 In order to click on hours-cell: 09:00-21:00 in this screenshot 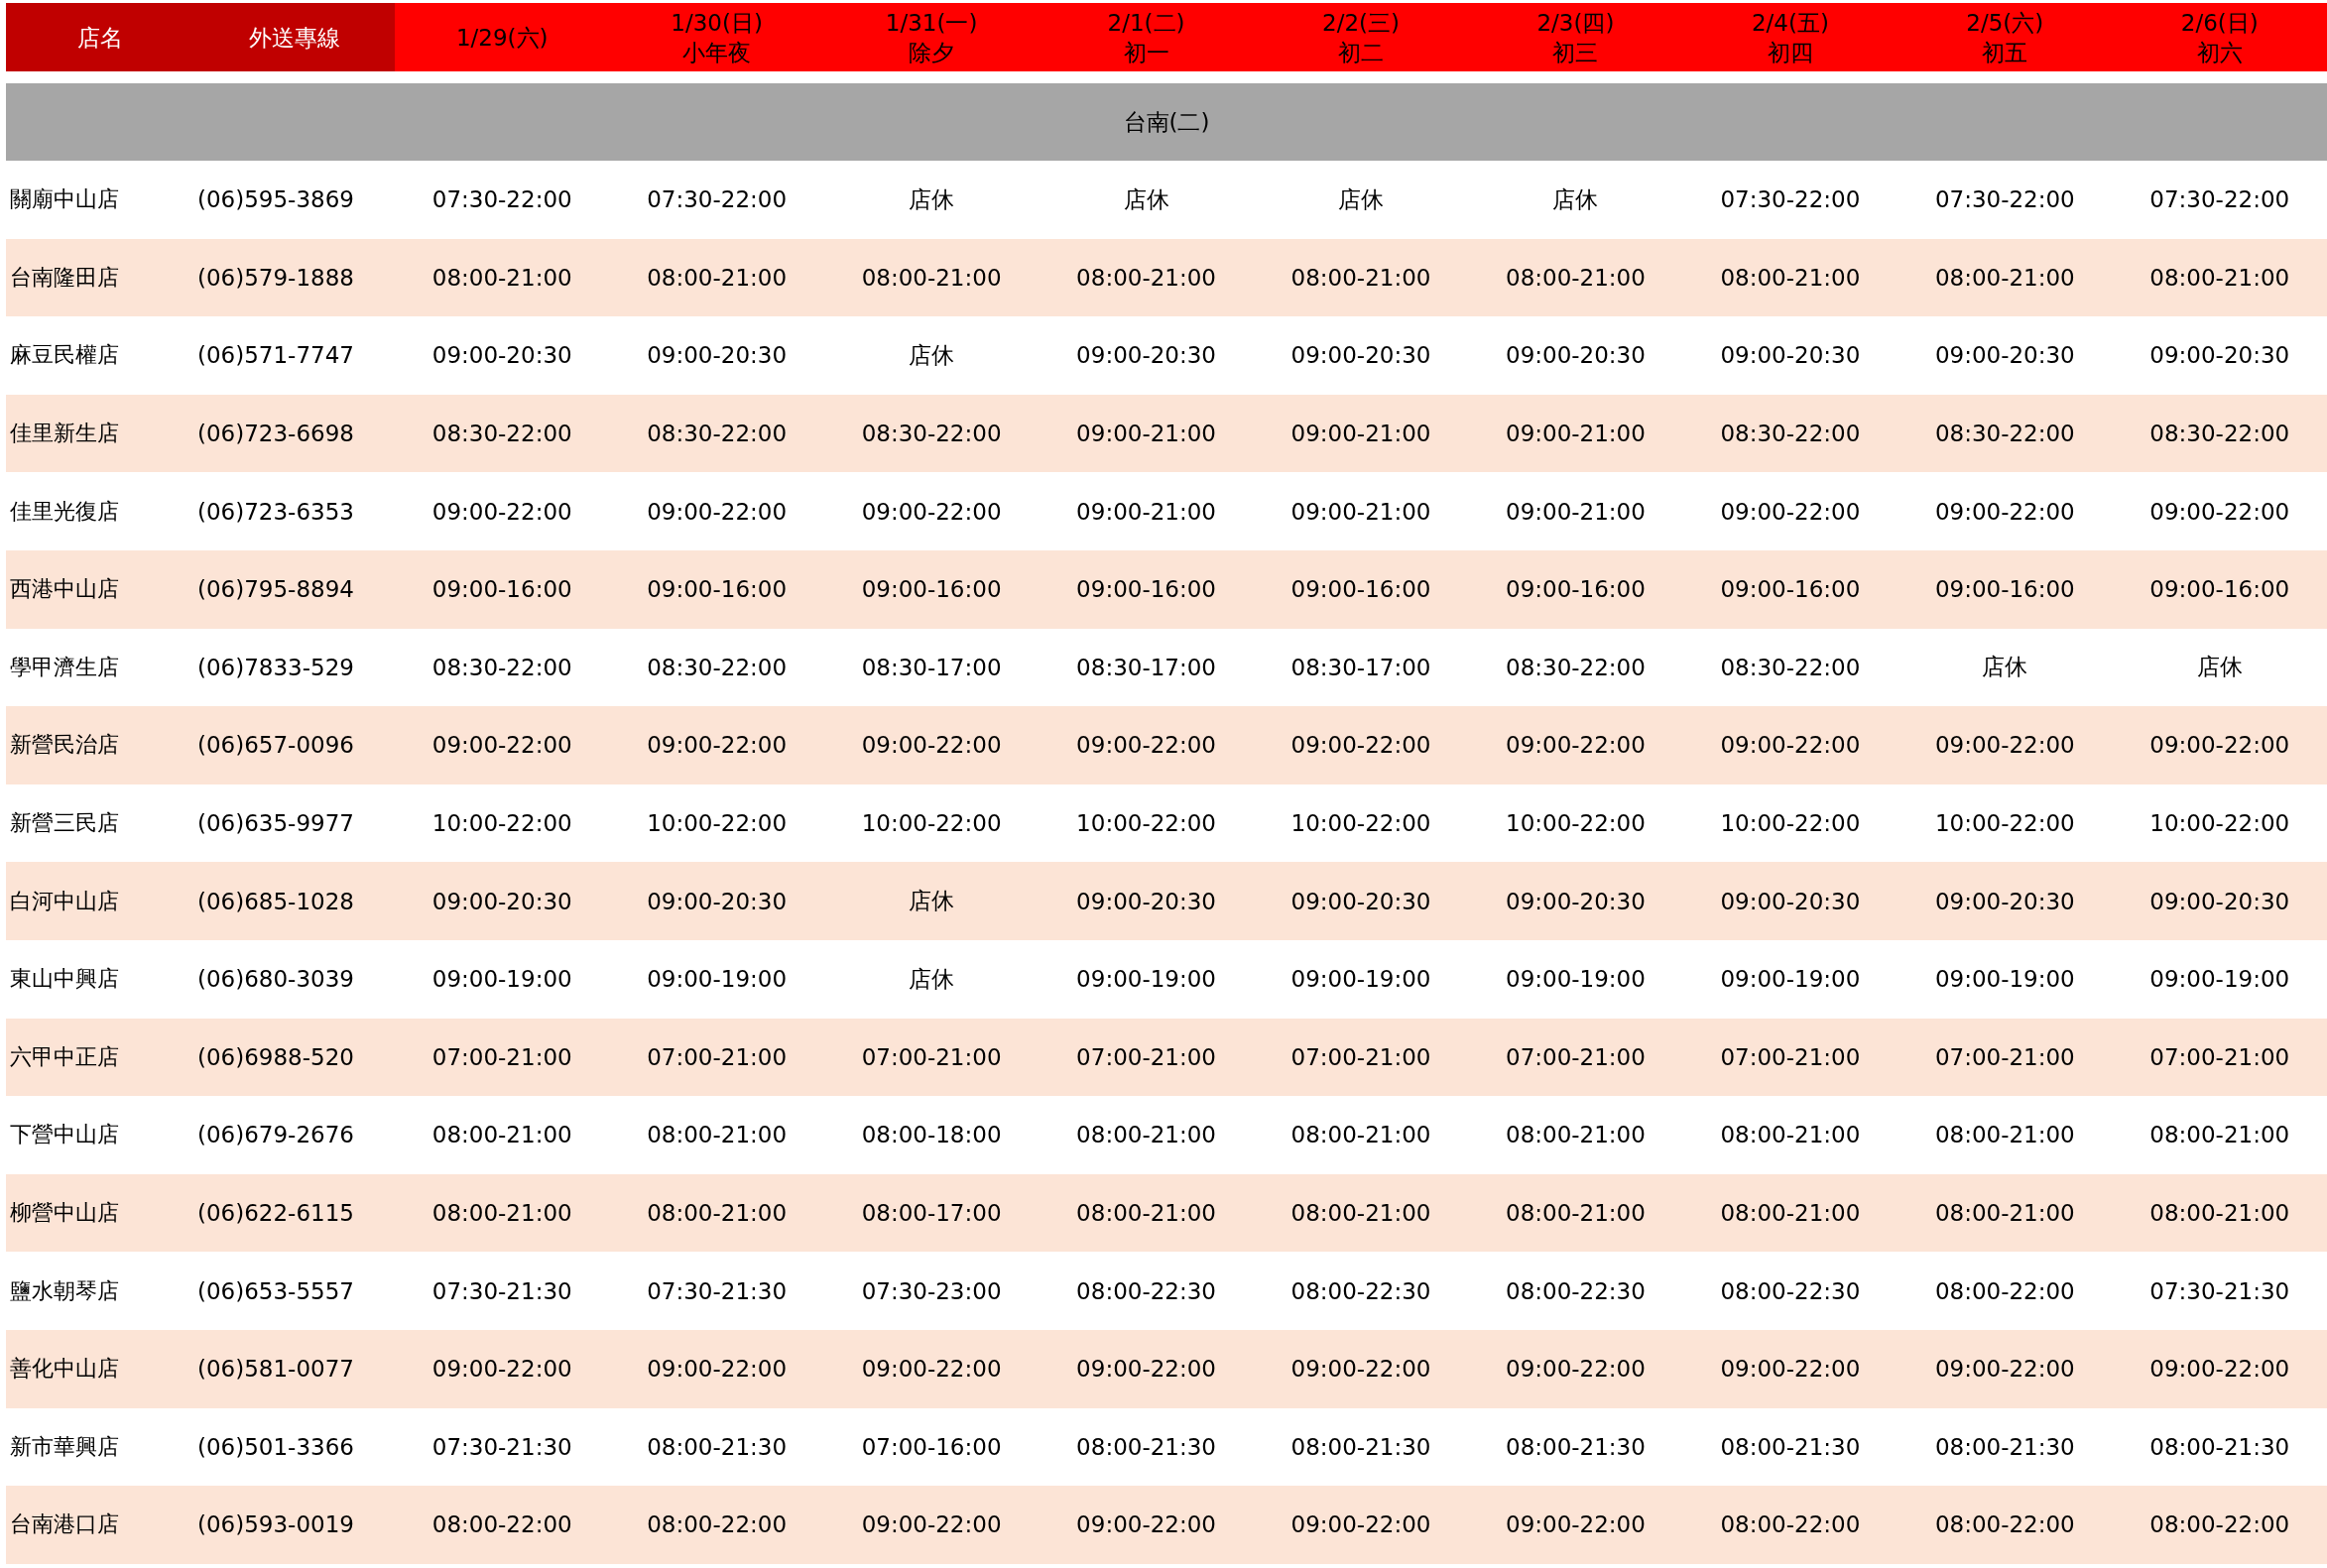, I will do `click(1575, 433)`.